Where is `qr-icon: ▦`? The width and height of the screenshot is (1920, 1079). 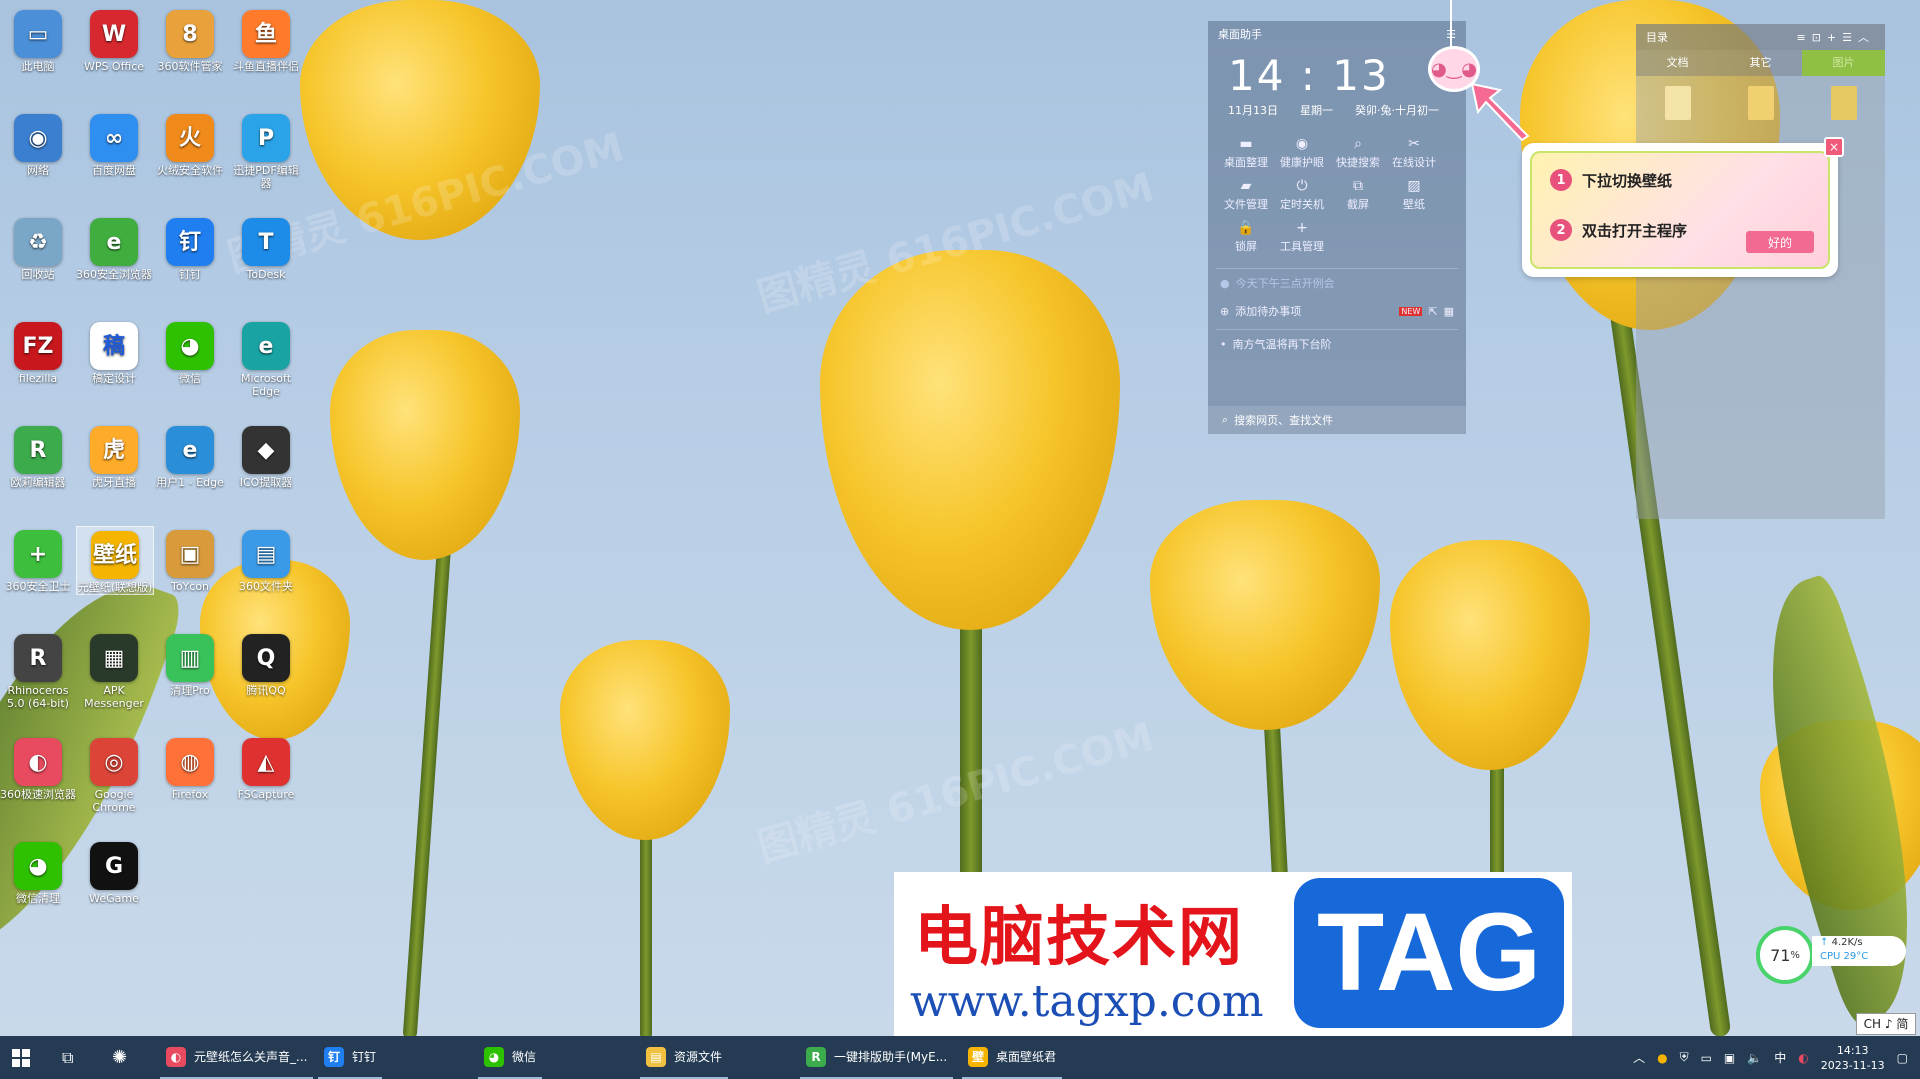
qr-icon: ▦ is located at coordinates (1449, 311).